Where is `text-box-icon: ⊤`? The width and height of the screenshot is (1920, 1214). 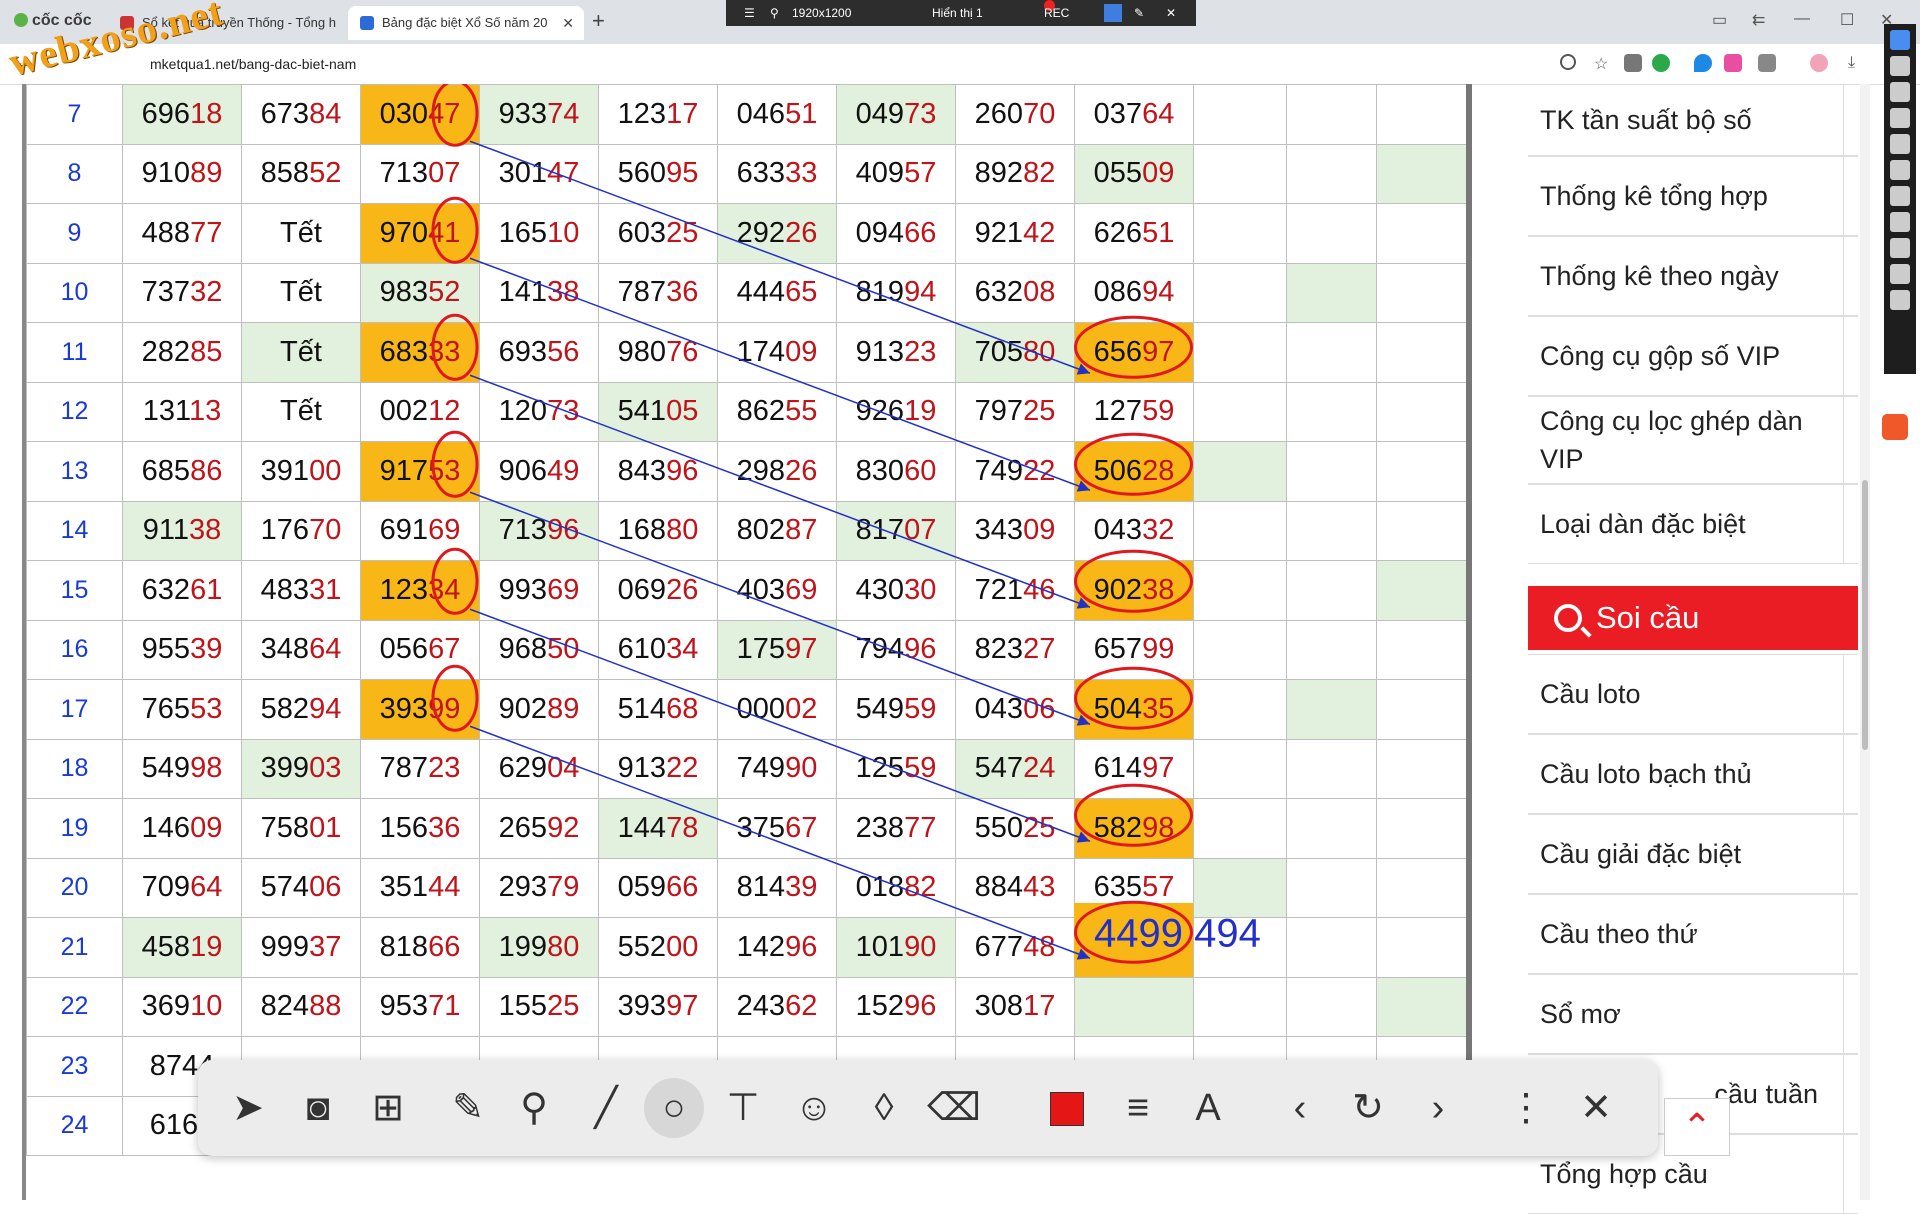
text-box-icon: ⊤ is located at coordinates (743, 1108).